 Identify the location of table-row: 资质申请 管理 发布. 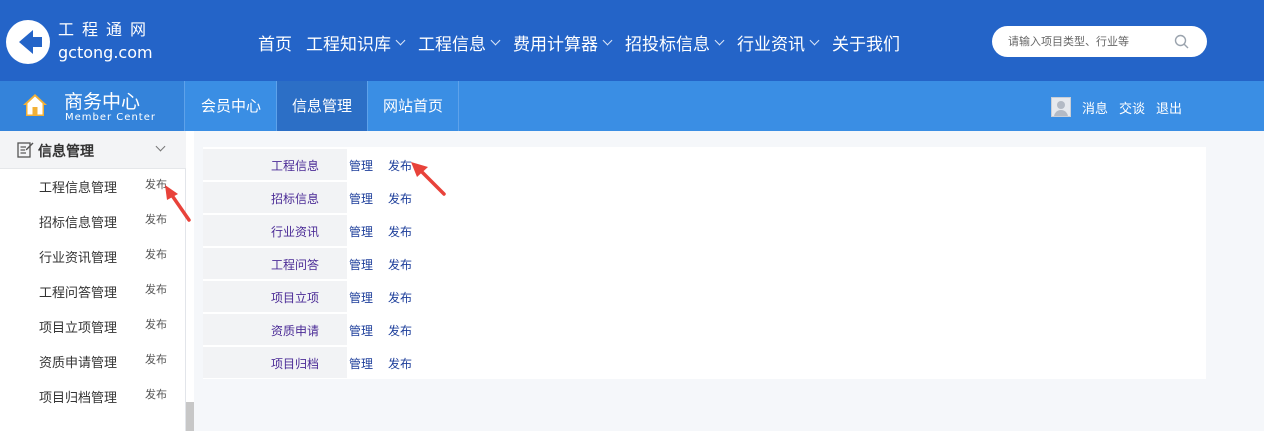
(704, 329).